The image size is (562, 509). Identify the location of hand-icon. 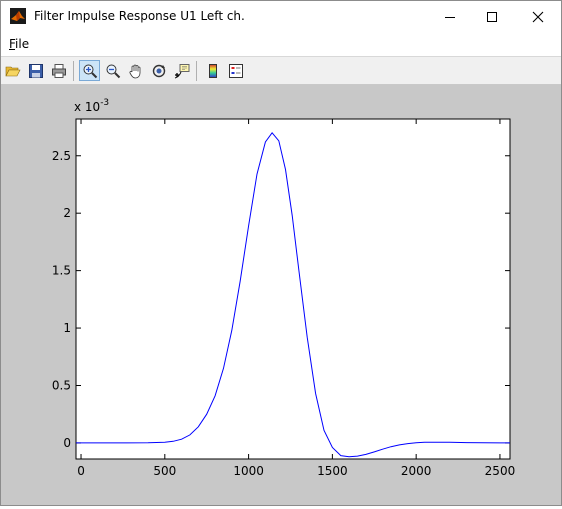
(134, 71).